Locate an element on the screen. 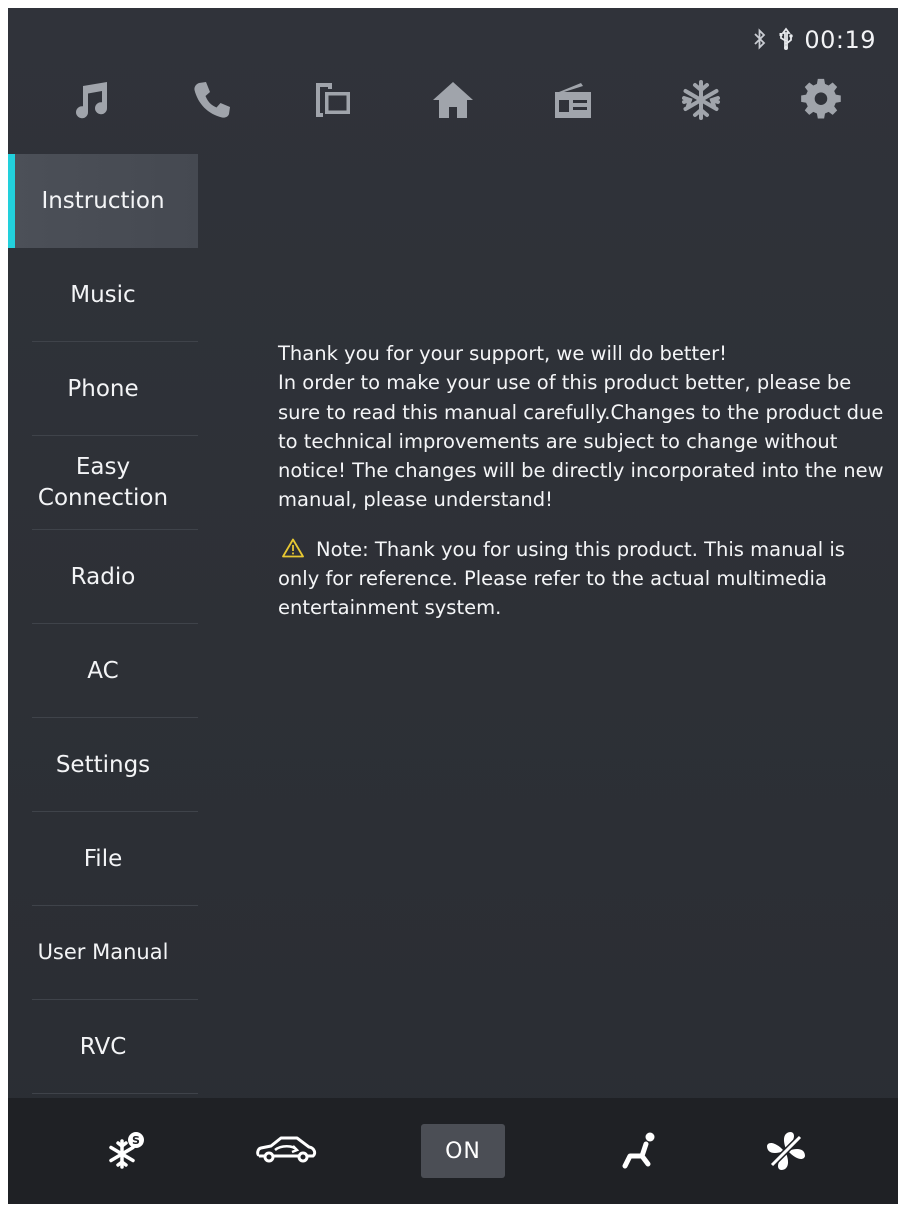 This screenshot has width=904, height=1209. sidebar-item-label: Radio is located at coordinates (103, 576).